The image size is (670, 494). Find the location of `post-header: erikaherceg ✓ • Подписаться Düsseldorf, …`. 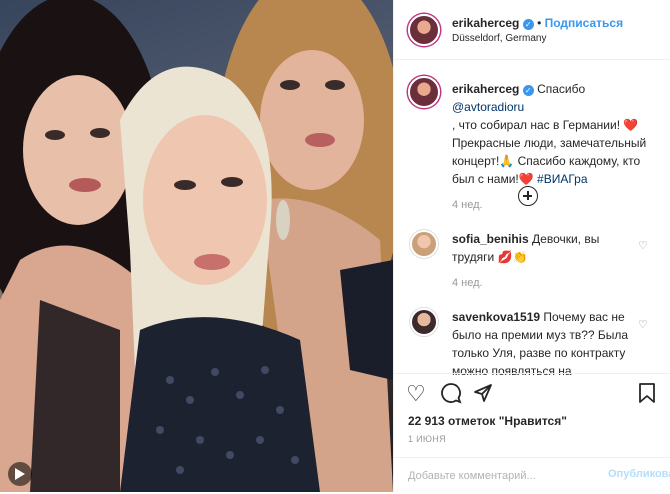

post-header: erikaherceg ✓ • Подписаться Düsseldorf, … is located at coordinates (532, 30).